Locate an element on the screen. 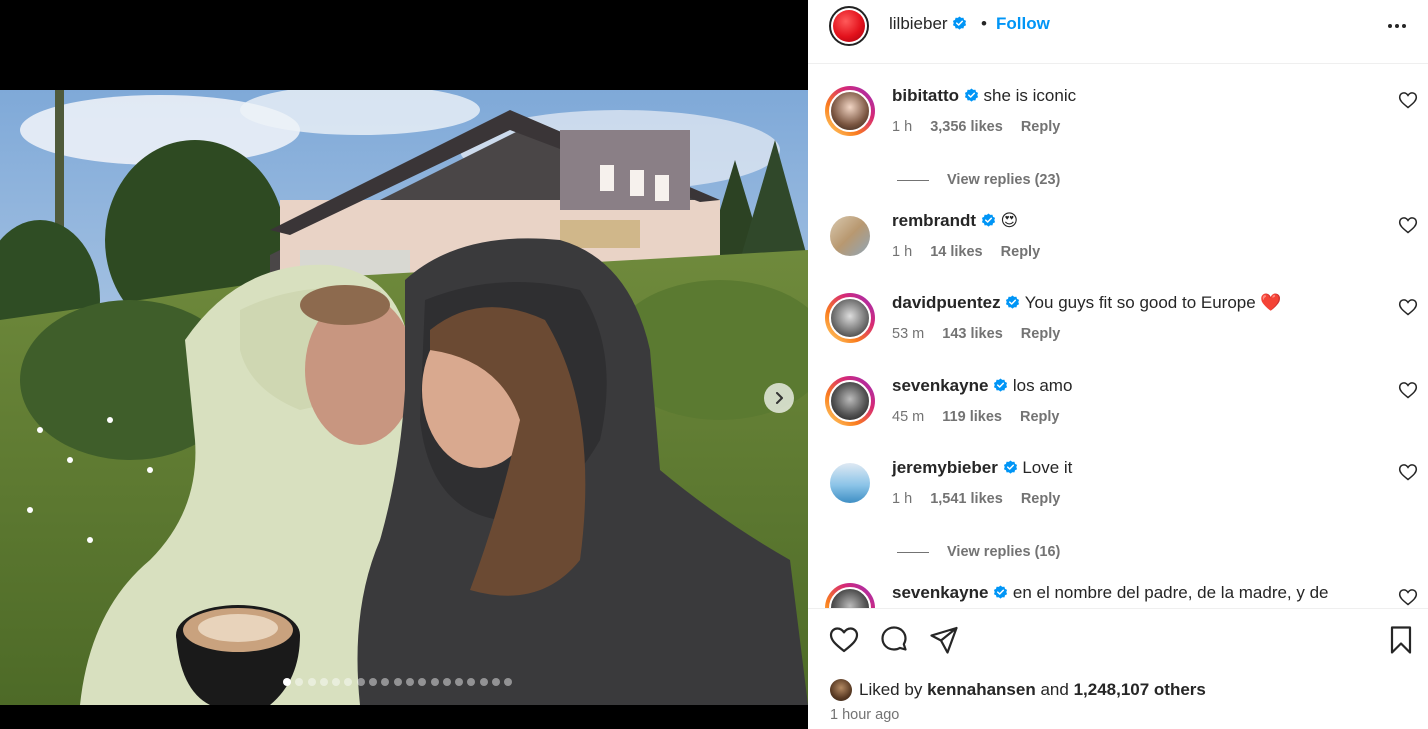 The image size is (1428, 729). comment-username: bibitatto is located at coordinates (925, 95).